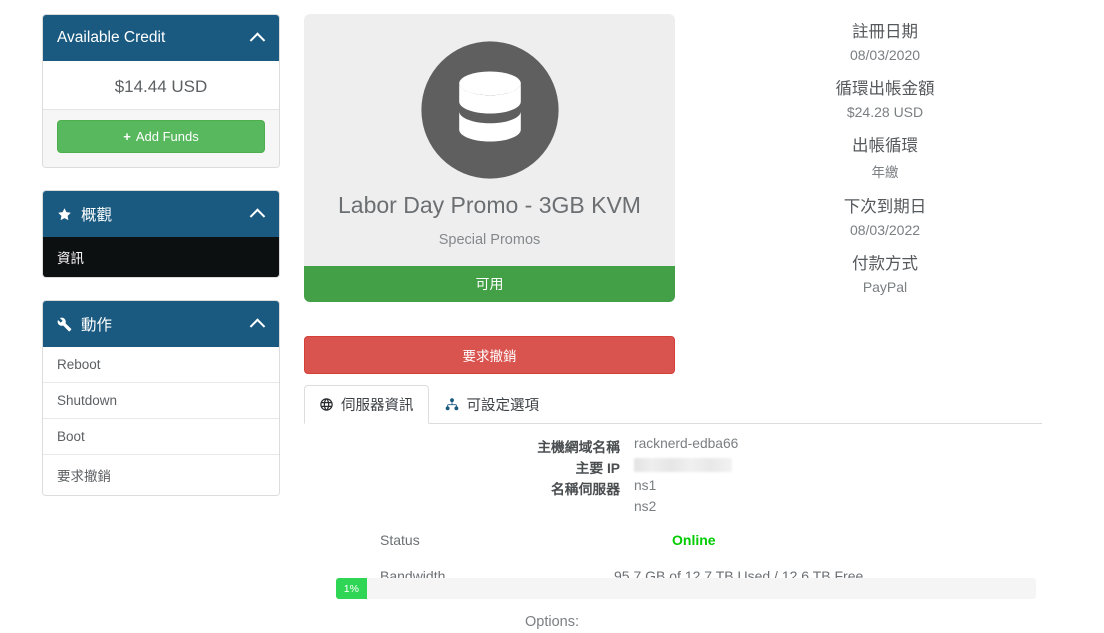  Describe the element at coordinates (585, 489) in the screenshot. I see `nameservers-label: 名稱伺服器` at that location.